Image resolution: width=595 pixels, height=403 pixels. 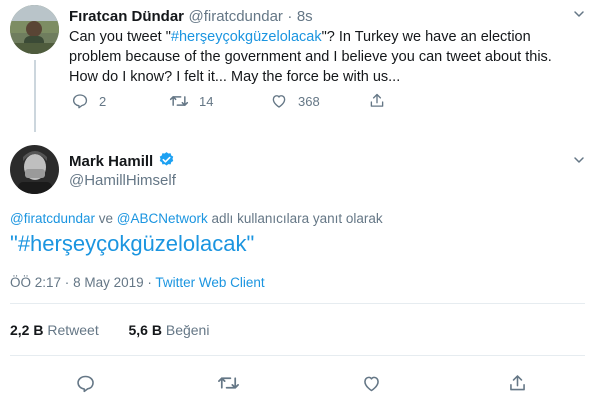 I want to click on parent-retweet-count: 14, so click(x=206, y=101).